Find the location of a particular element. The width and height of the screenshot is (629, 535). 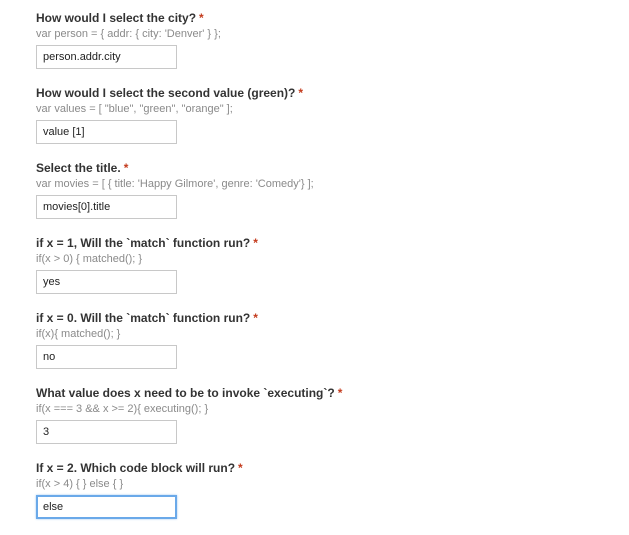

question-help-text: if(x > 4) { } else { } is located at coordinates (80, 484).